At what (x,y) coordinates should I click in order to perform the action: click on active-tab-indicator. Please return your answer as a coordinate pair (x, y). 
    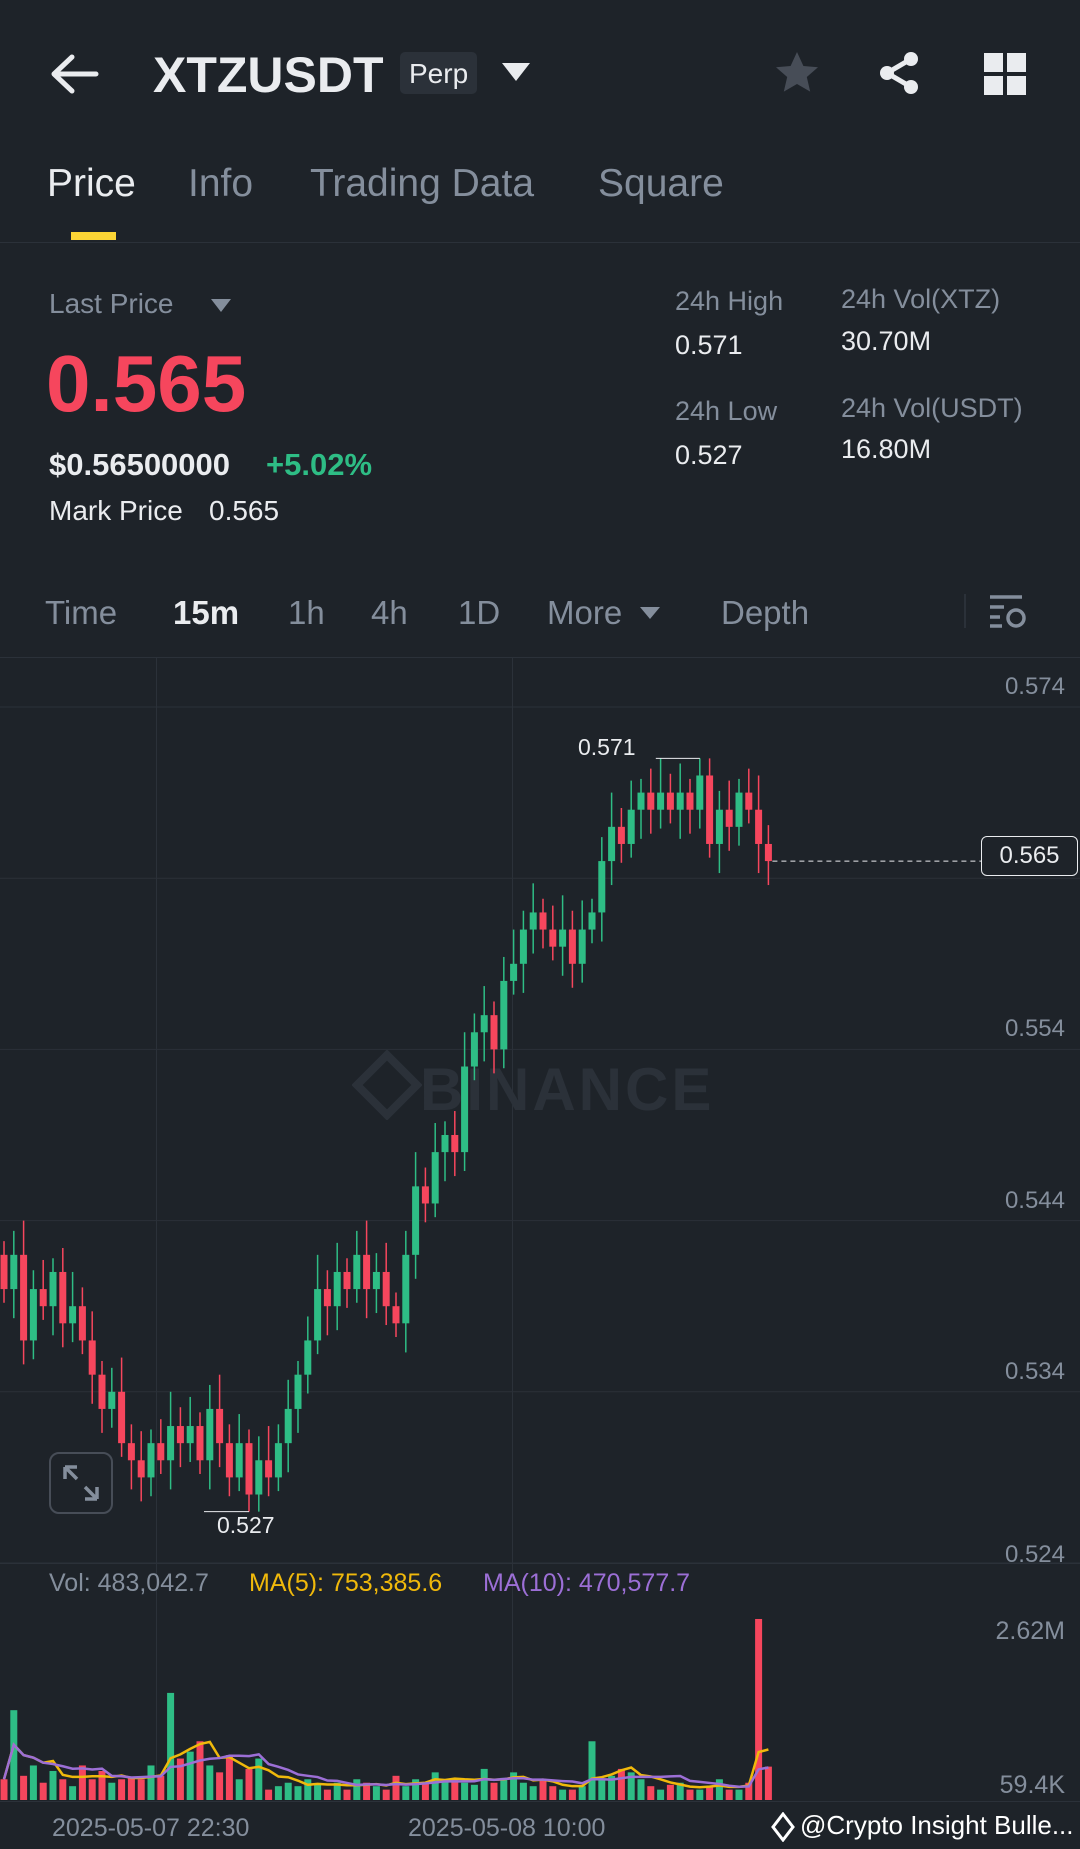
    Looking at the image, I should click on (93, 236).